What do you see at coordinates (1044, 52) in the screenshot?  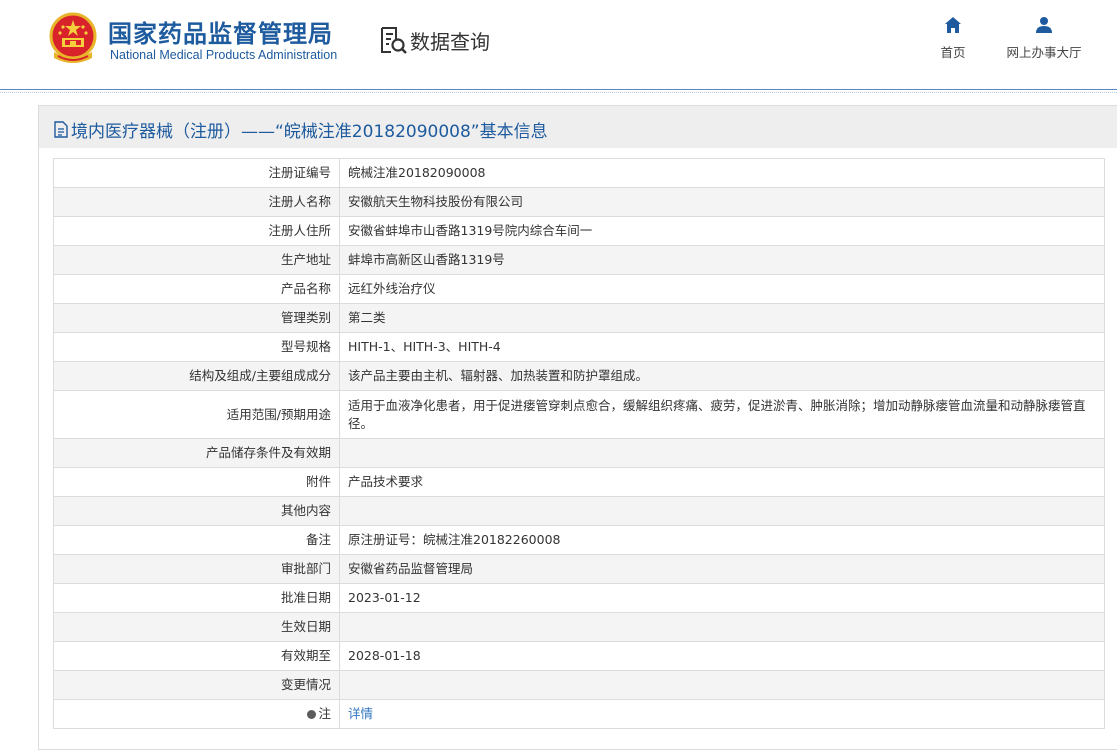 I see `nav-online-service-hall-label: 网上办事大厅` at bounding box center [1044, 52].